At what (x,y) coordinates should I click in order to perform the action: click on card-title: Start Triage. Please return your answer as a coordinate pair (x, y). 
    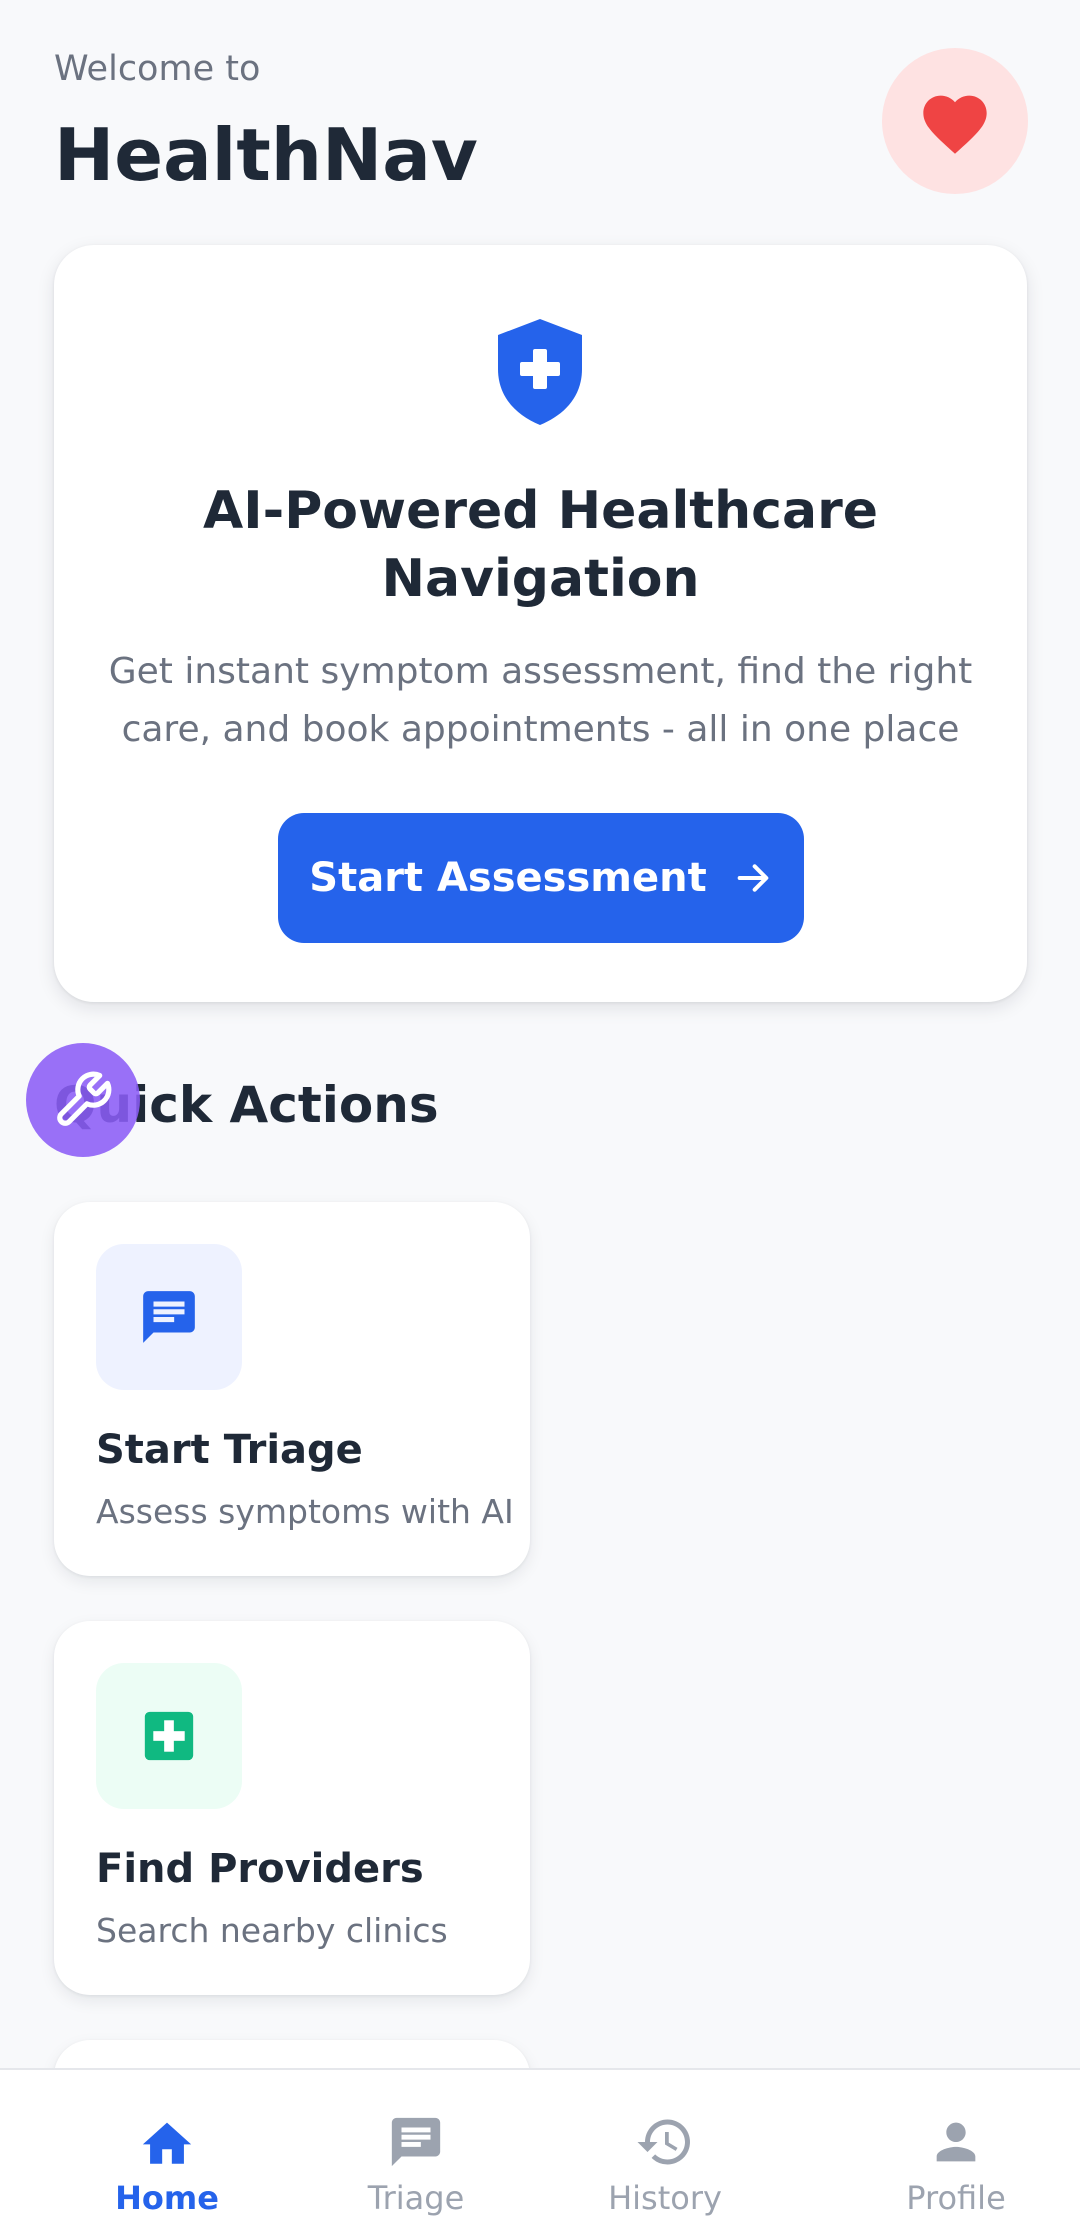
    Looking at the image, I should click on (229, 1450).